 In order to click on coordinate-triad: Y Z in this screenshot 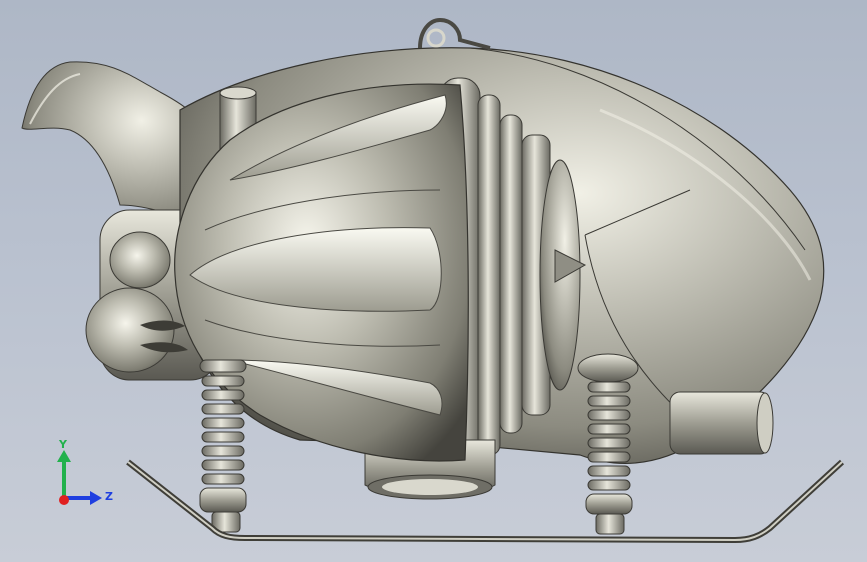, I will do `click(88, 474)`.